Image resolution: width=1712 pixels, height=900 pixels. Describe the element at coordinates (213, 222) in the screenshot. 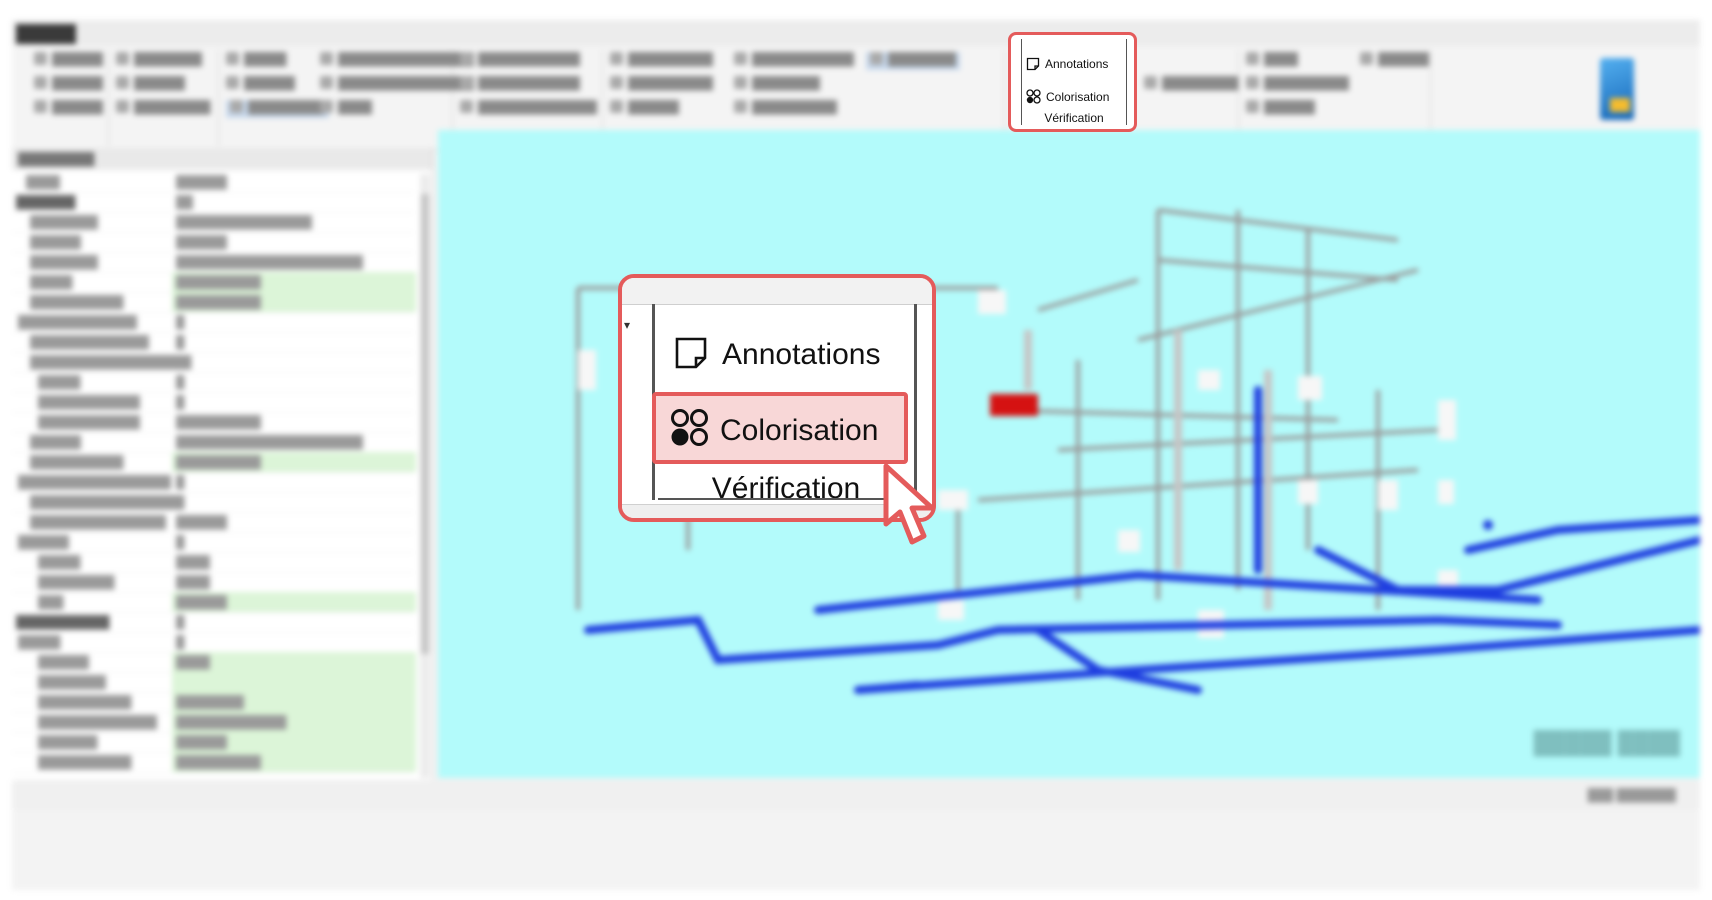

I see `property-row: ████████ ████████████████` at that location.